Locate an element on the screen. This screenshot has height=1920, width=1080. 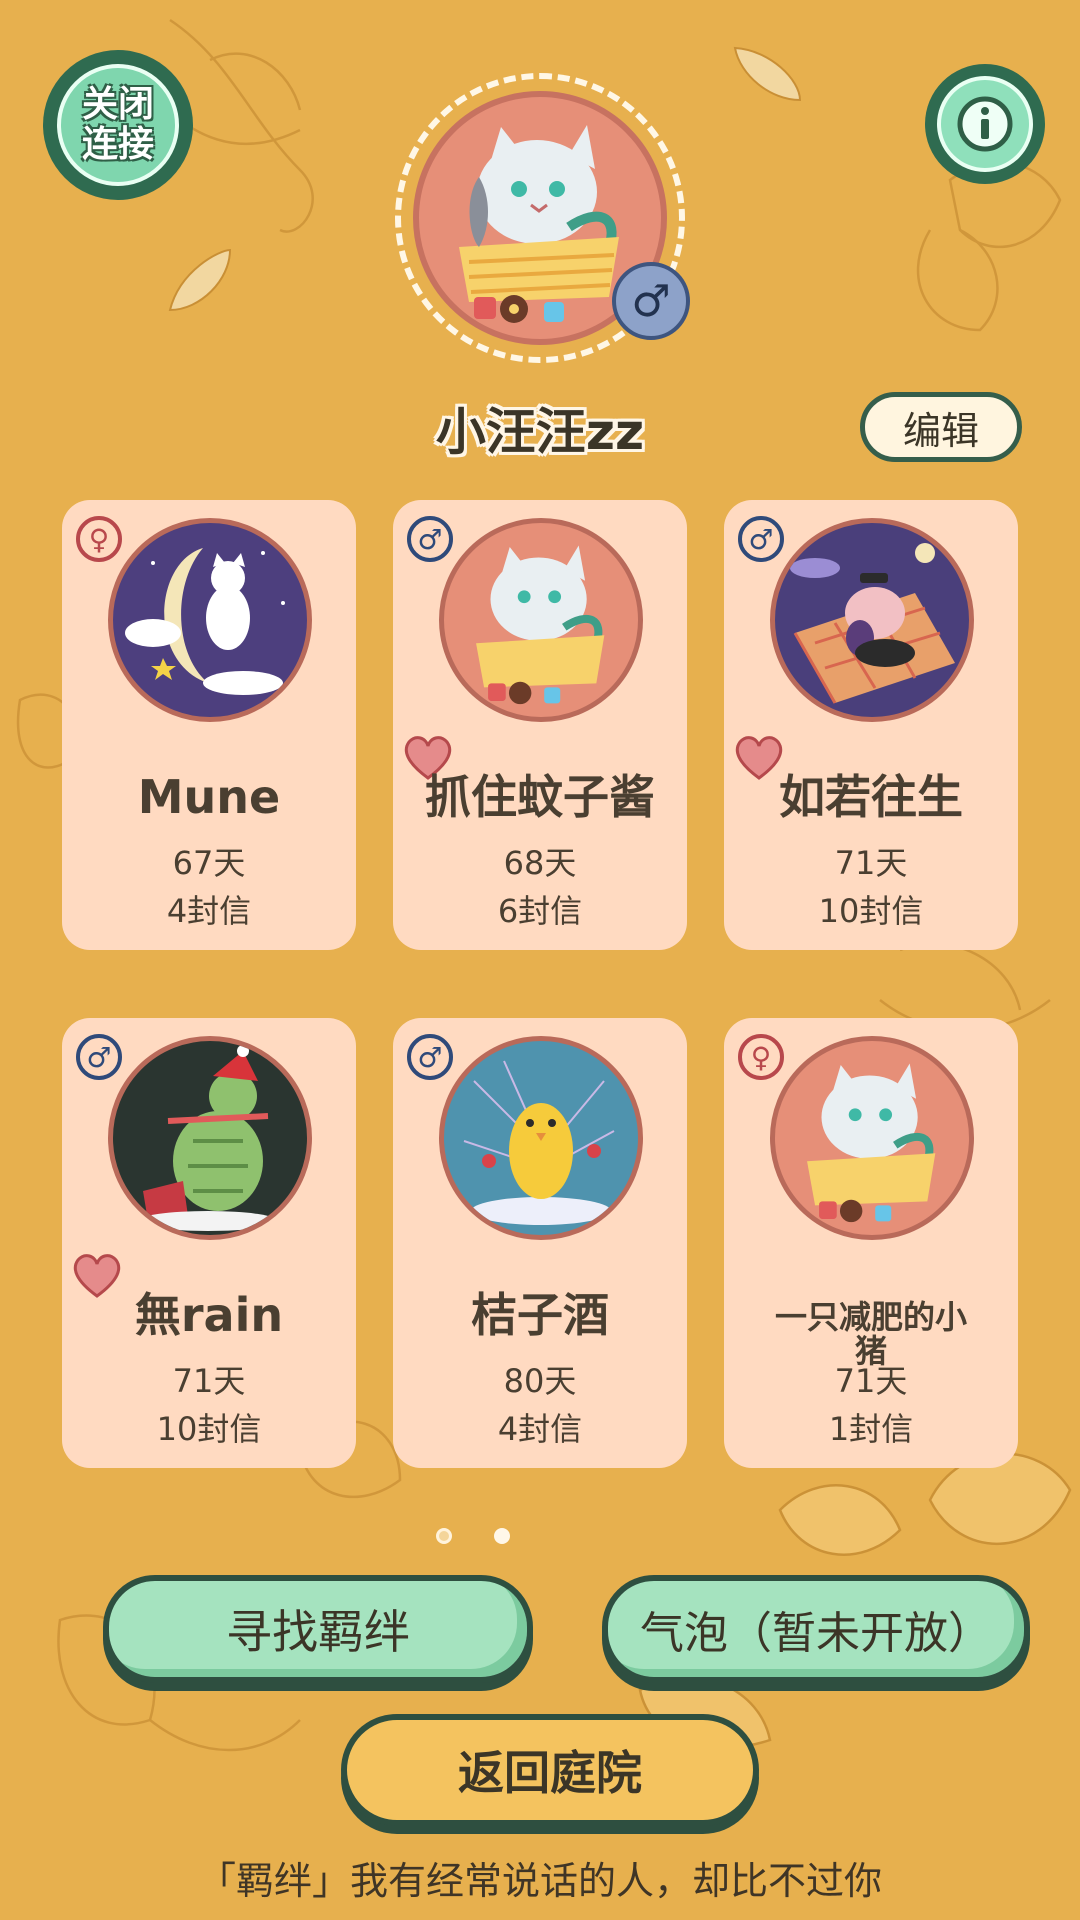
contact-name: Mune is located at coordinates (209, 797).